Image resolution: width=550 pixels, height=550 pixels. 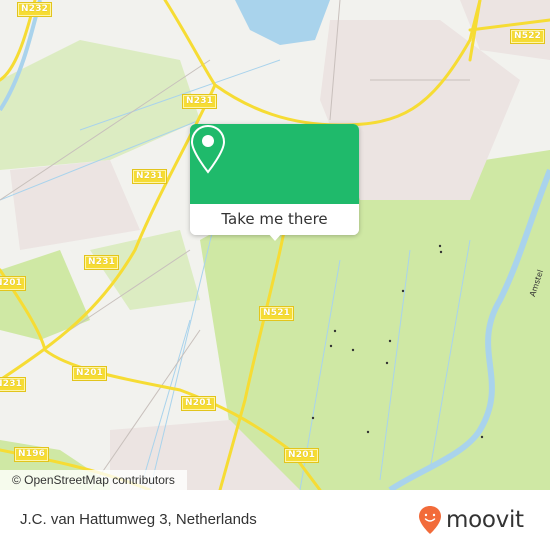 What do you see at coordinates (430, 520) in the screenshot?
I see `moovit-smile-pin-icon` at bounding box center [430, 520].